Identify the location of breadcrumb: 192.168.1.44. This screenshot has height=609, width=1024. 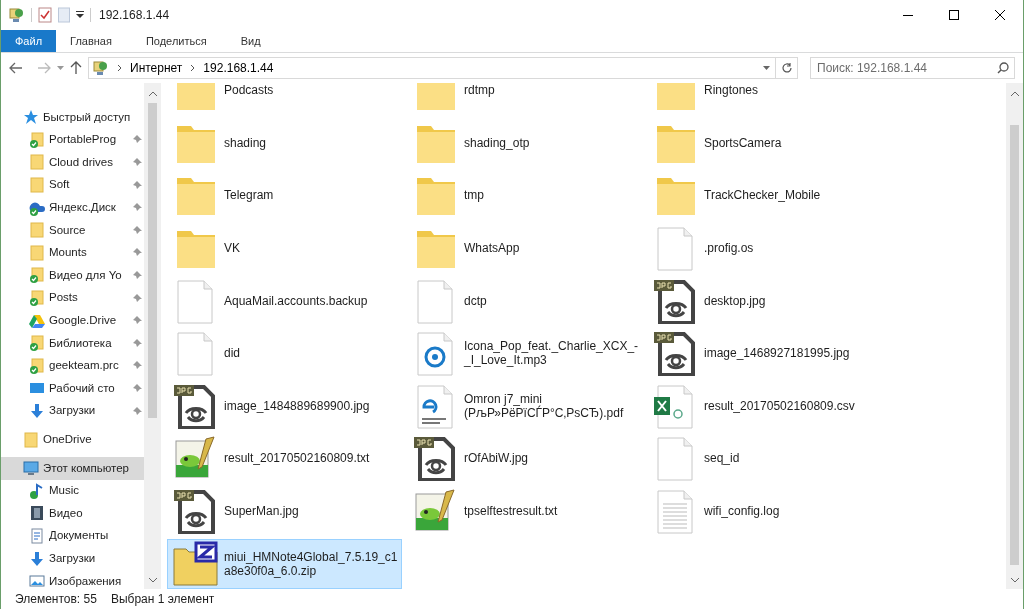
(238, 68).